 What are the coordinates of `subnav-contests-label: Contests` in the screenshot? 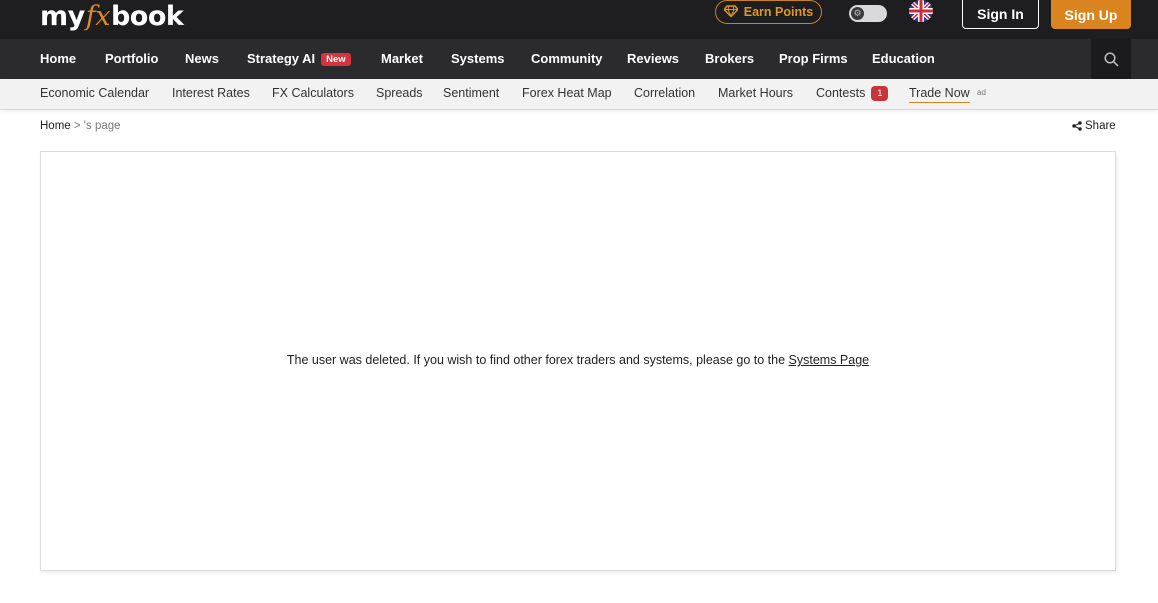 It's located at (841, 93).